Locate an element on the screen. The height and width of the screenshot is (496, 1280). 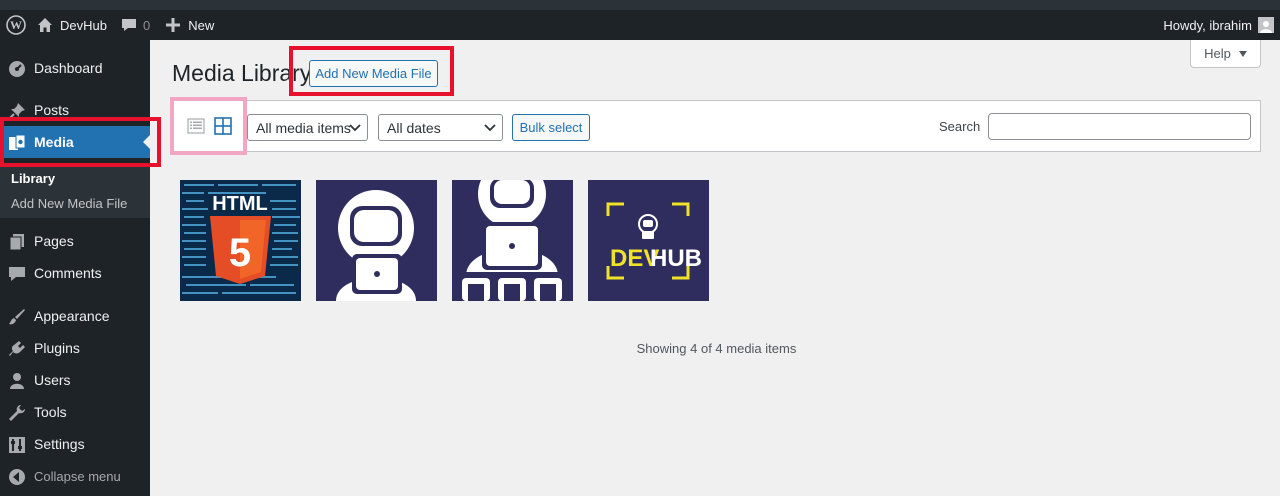
help-tab-button: Help is located at coordinates (1225, 54).